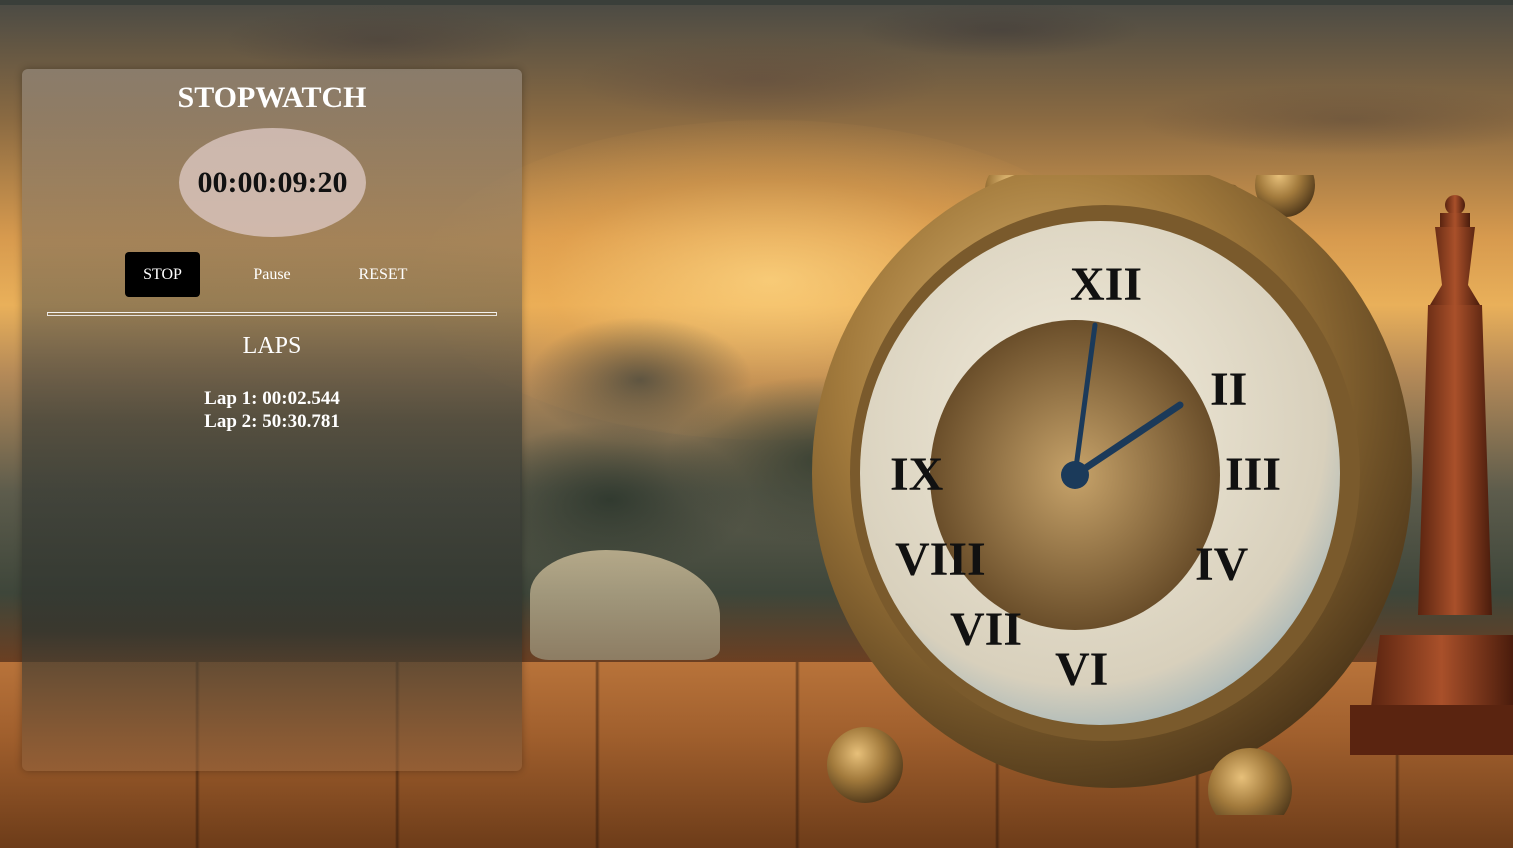  I want to click on svg-text: III, so click(1253, 474).